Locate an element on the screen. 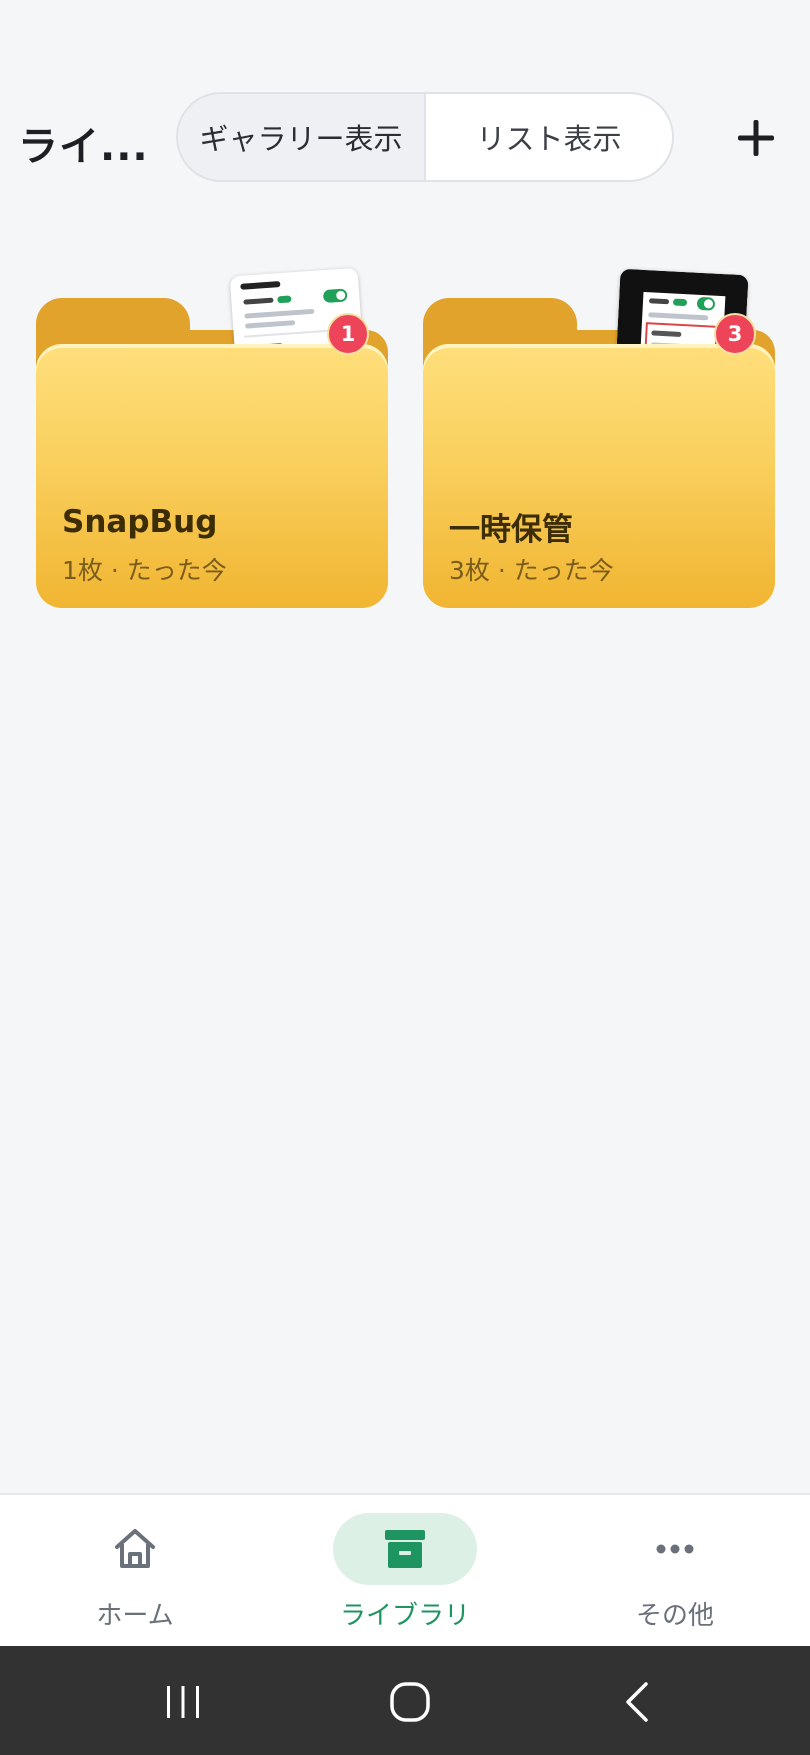 Image resolution: width=810 pixels, height=1755 pixels. folder-name: 一時保管 is located at coordinates (511, 530).